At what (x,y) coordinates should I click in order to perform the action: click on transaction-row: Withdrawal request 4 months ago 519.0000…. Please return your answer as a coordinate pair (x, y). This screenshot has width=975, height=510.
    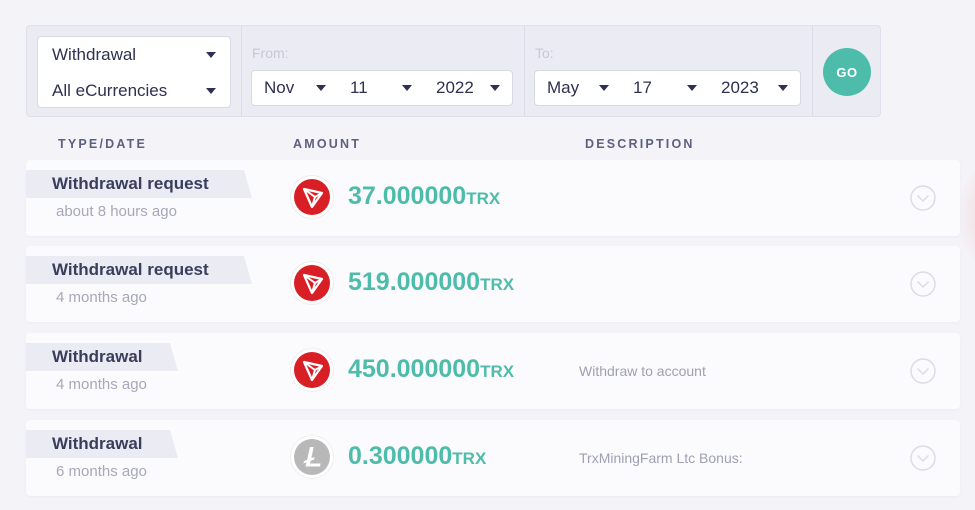
    Looking at the image, I should click on (493, 284).